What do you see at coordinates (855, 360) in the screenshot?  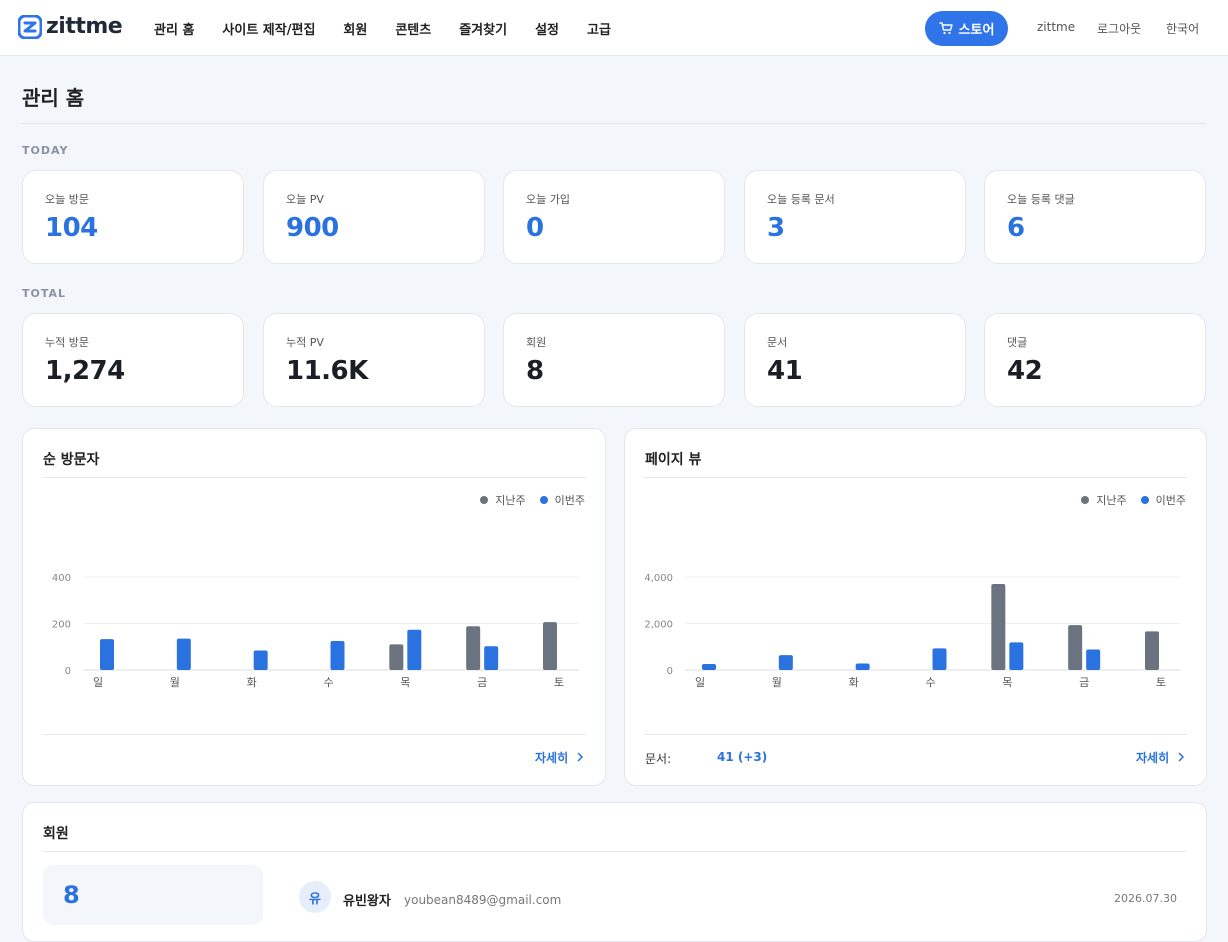 I see `stat-card-total-documents: 문서 41` at bounding box center [855, 360].